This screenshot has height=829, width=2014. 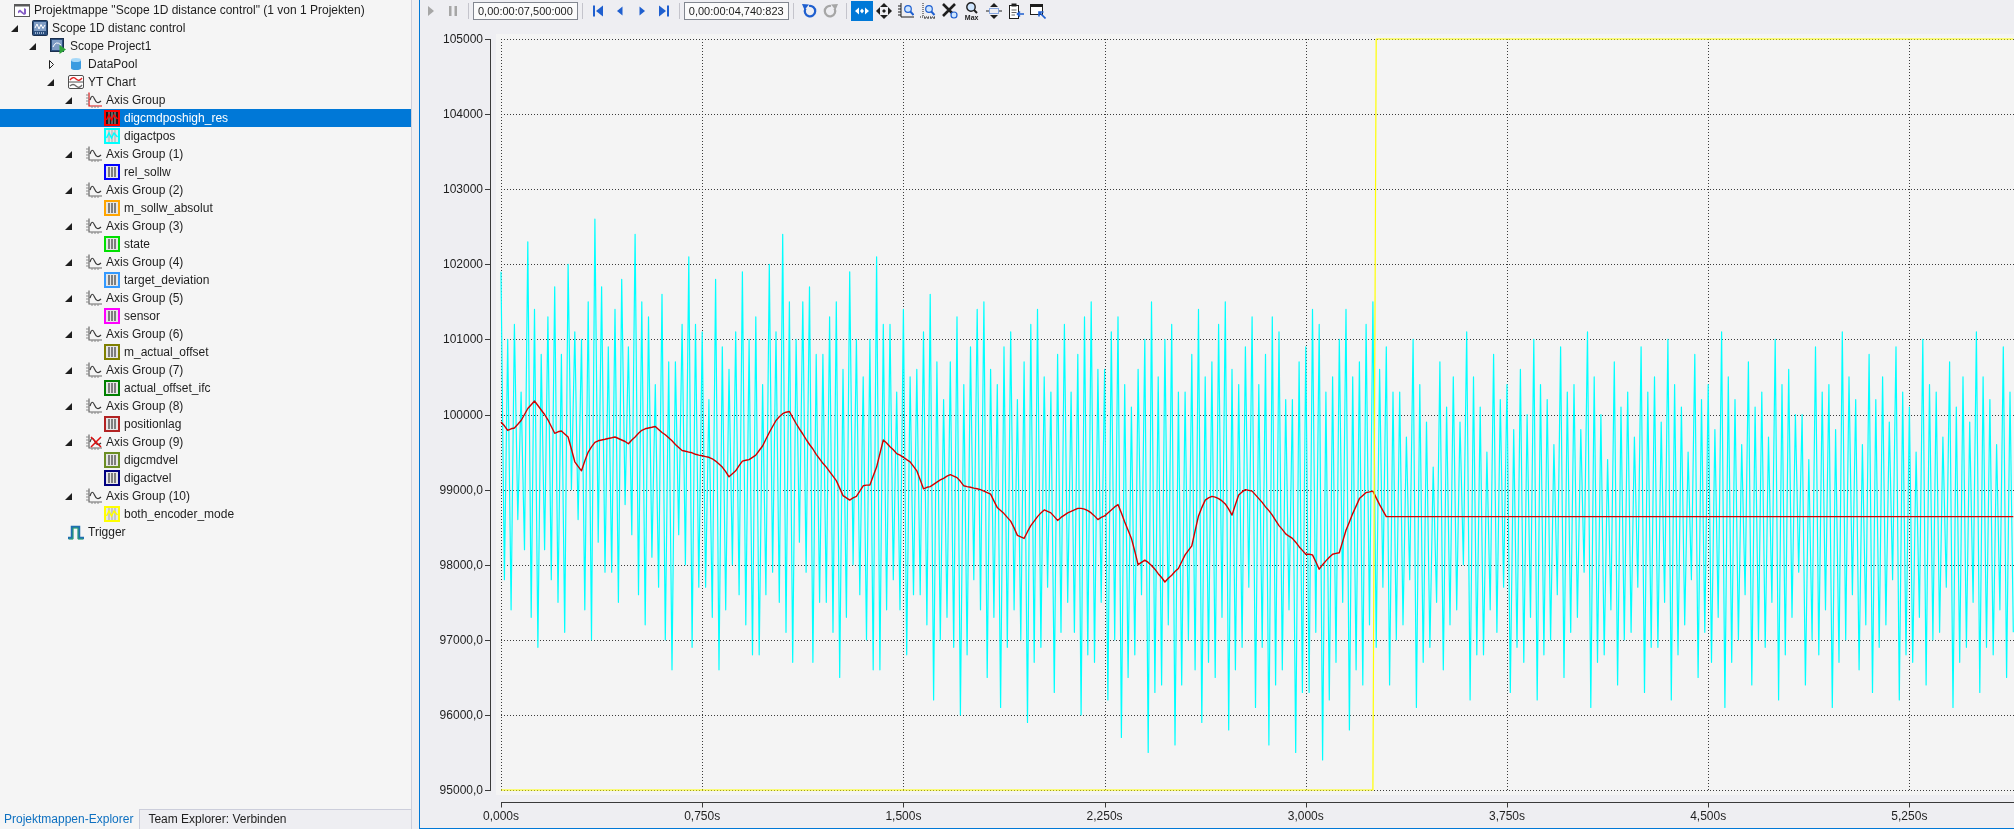 I want to click on chart-icon, so click(x=76, y=82).